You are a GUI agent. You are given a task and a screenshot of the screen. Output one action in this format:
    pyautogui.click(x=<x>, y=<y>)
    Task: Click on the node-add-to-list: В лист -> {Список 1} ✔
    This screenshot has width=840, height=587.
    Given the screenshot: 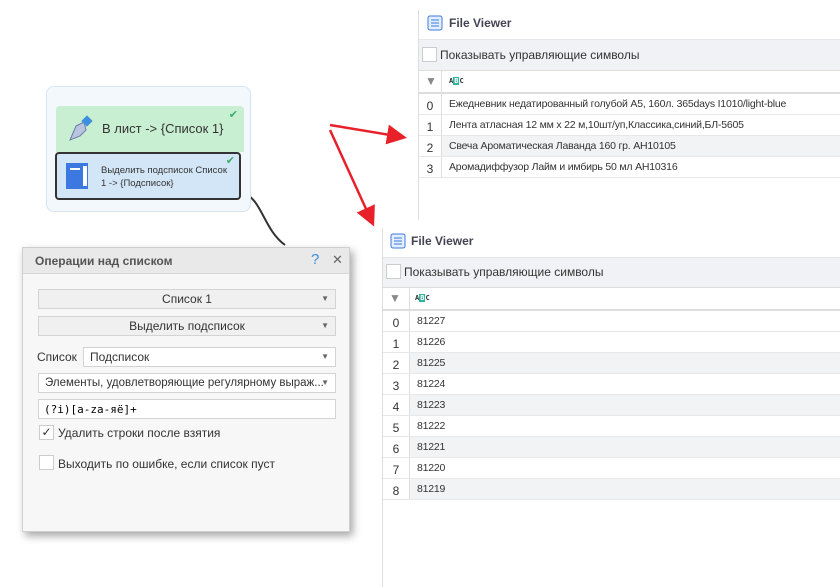 What is the action you would take?
    pyautogui.click(x=150, y=129)
    